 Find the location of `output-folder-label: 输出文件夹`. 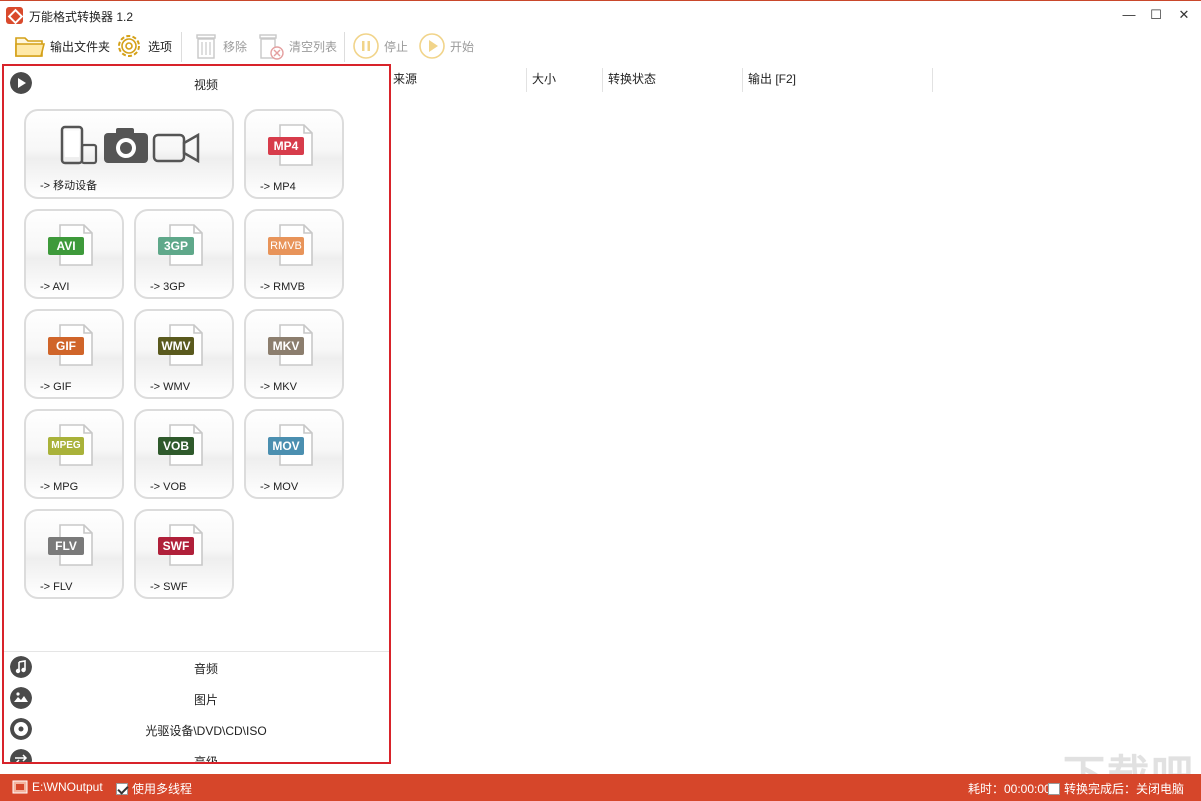

output-folder-label: 输出文件夹 is located at coordinates (80, 46).